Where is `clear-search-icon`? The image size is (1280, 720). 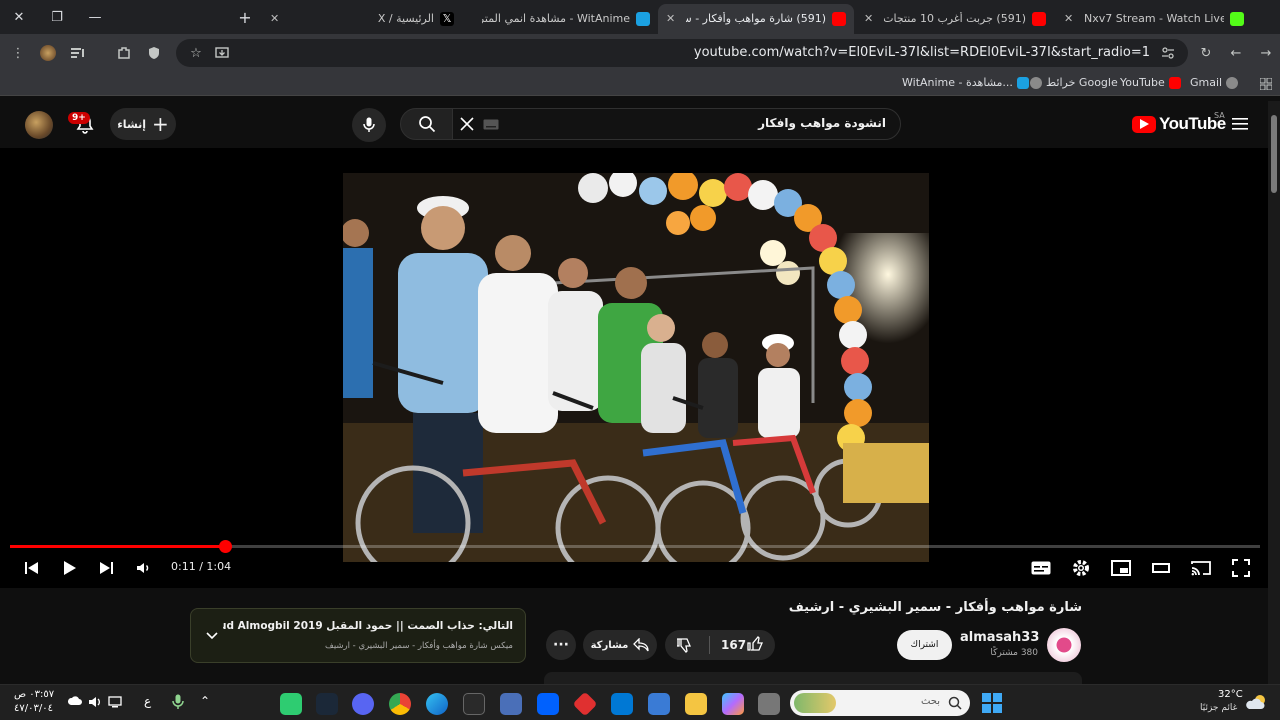
clear-search-icon is located at coordinates (467, 124).